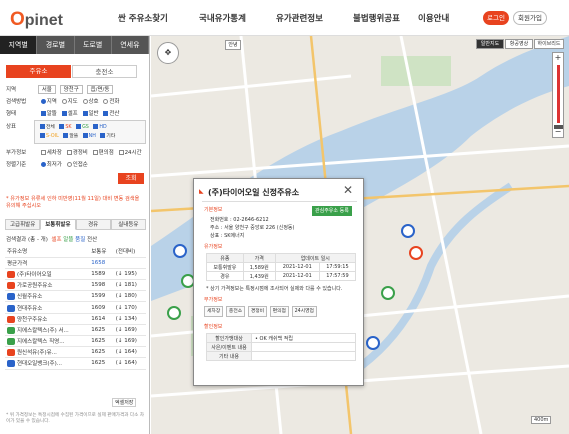  I want to click on nav-oil-info: 유가관련정보, so click(299, 18).